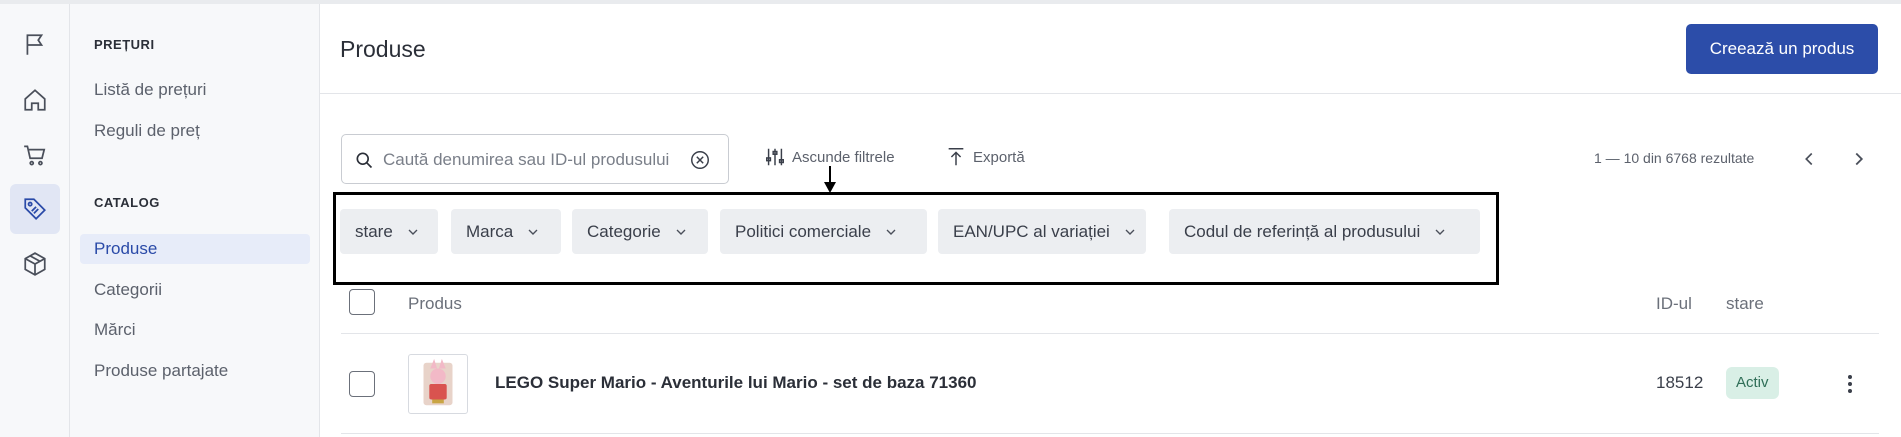 The image size is (1901, 437). I want to click on section-title-catalog: CATALOG, so click(127, 202).